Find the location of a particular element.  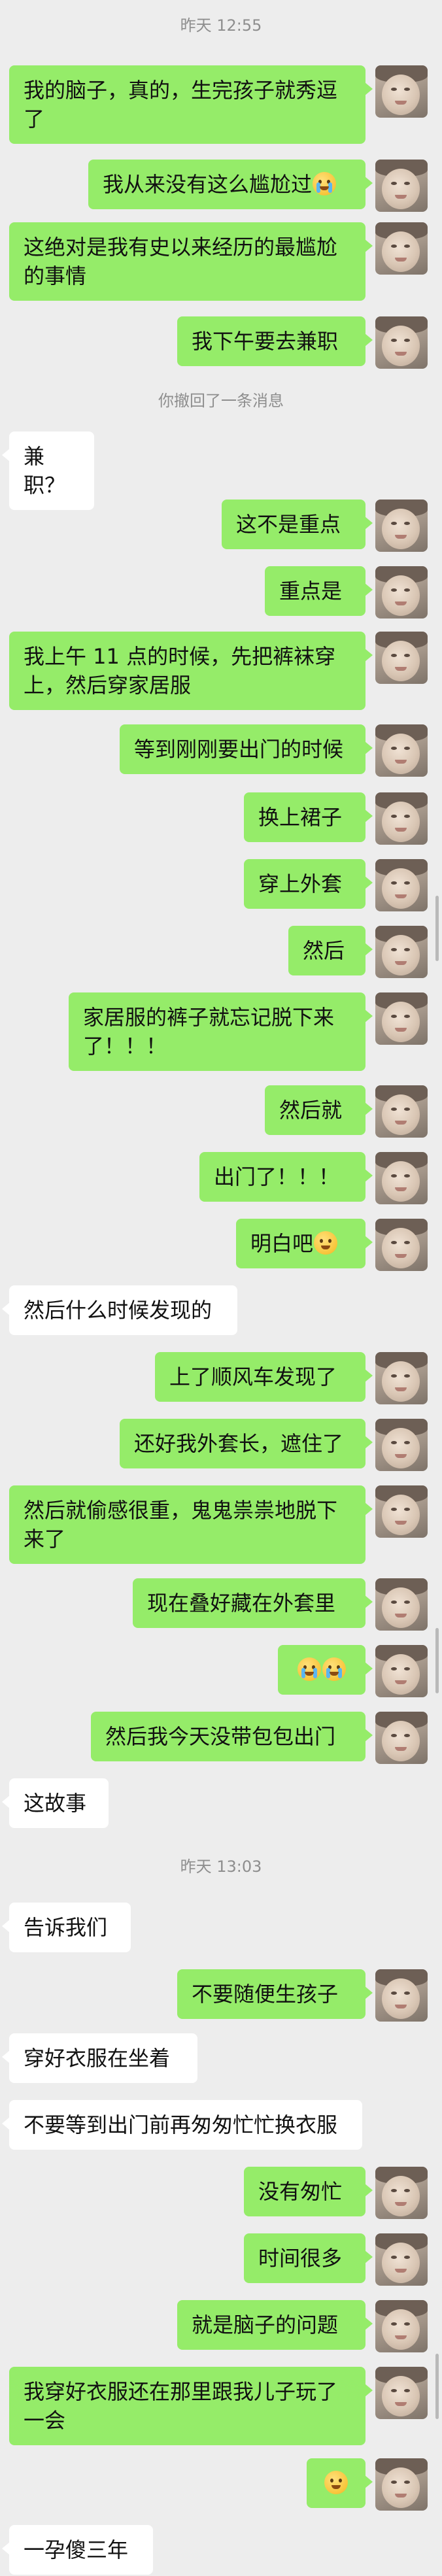

chat-bubble-received: 穿好衣服在坐着 is located at coordinates (99, 2058).